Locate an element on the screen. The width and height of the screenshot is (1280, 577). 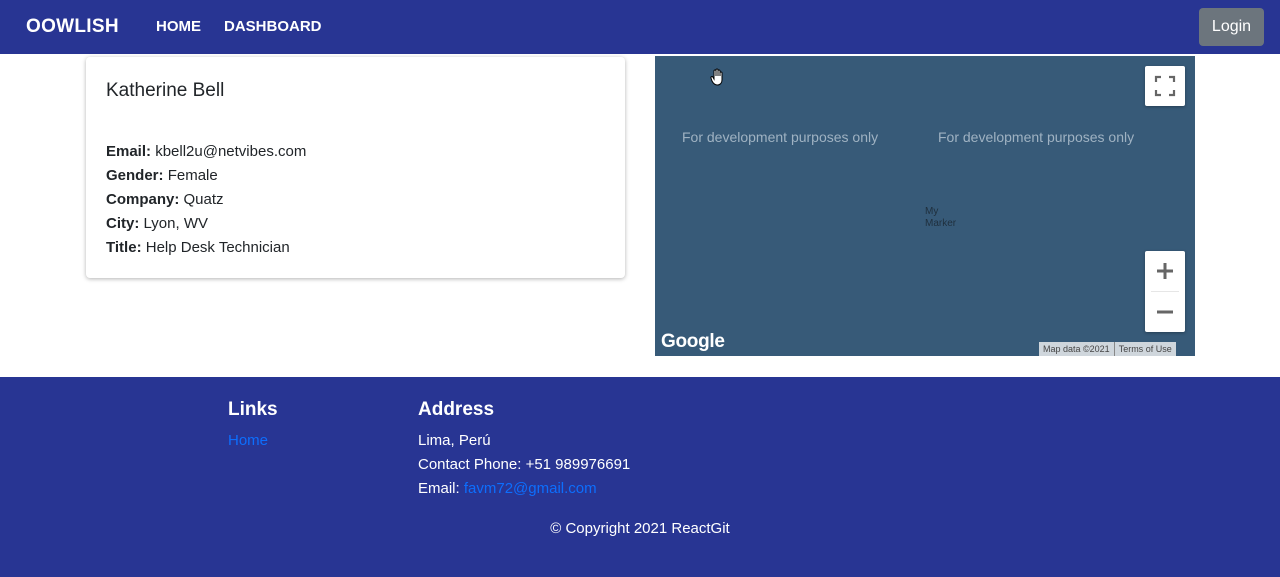
field-value: Help Desk Technician is located at coordinates (217, 247).